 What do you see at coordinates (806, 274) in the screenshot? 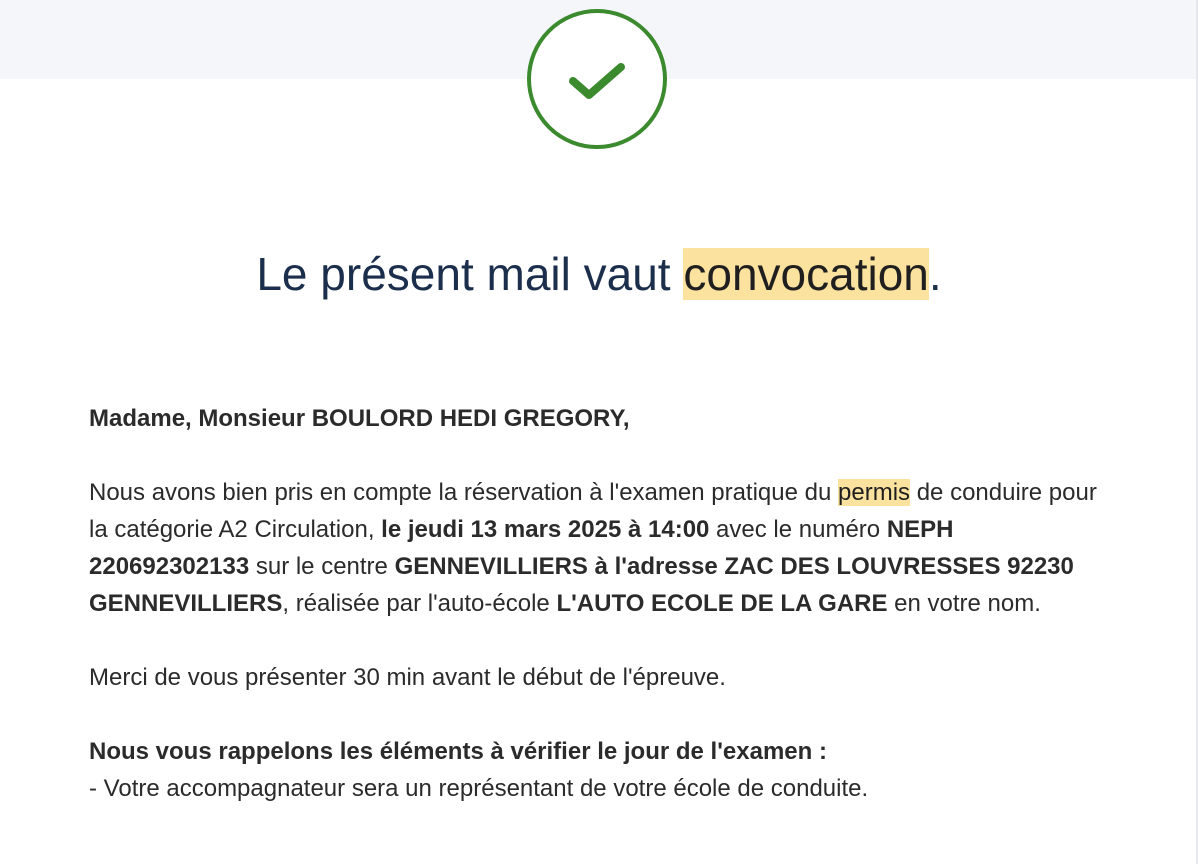
I see `highlighted-word: convocation` at bounding box center [806, 274].